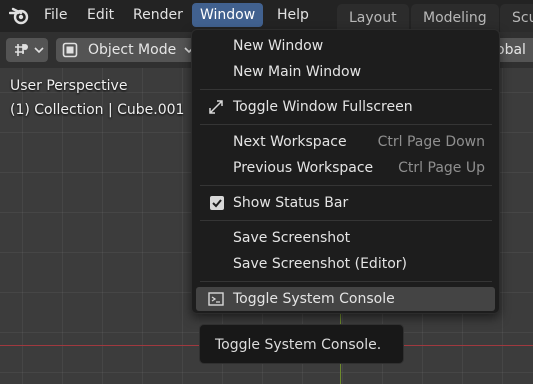  What do you see at coordinates (291, 203) in the screenshot?
I see `menu-item-label: Show Status Bar` at bounding box center [291, 203].